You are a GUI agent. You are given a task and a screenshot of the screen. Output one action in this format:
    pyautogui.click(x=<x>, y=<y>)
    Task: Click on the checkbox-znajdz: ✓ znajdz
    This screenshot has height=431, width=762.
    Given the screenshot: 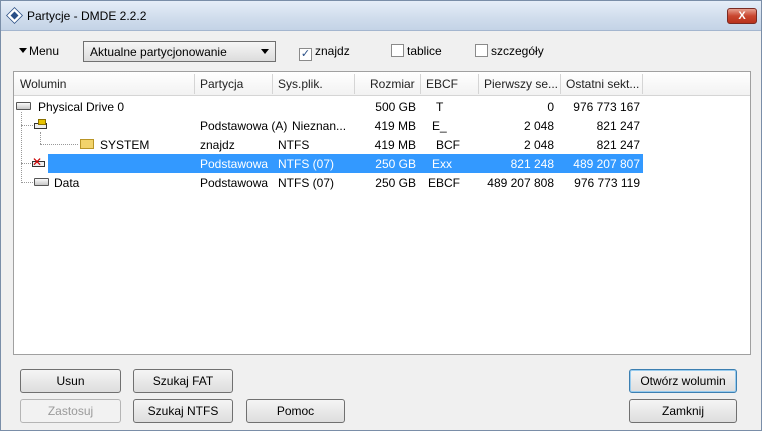 What is the action you would take?
    pyautogui.click(x=324, y=52)
    